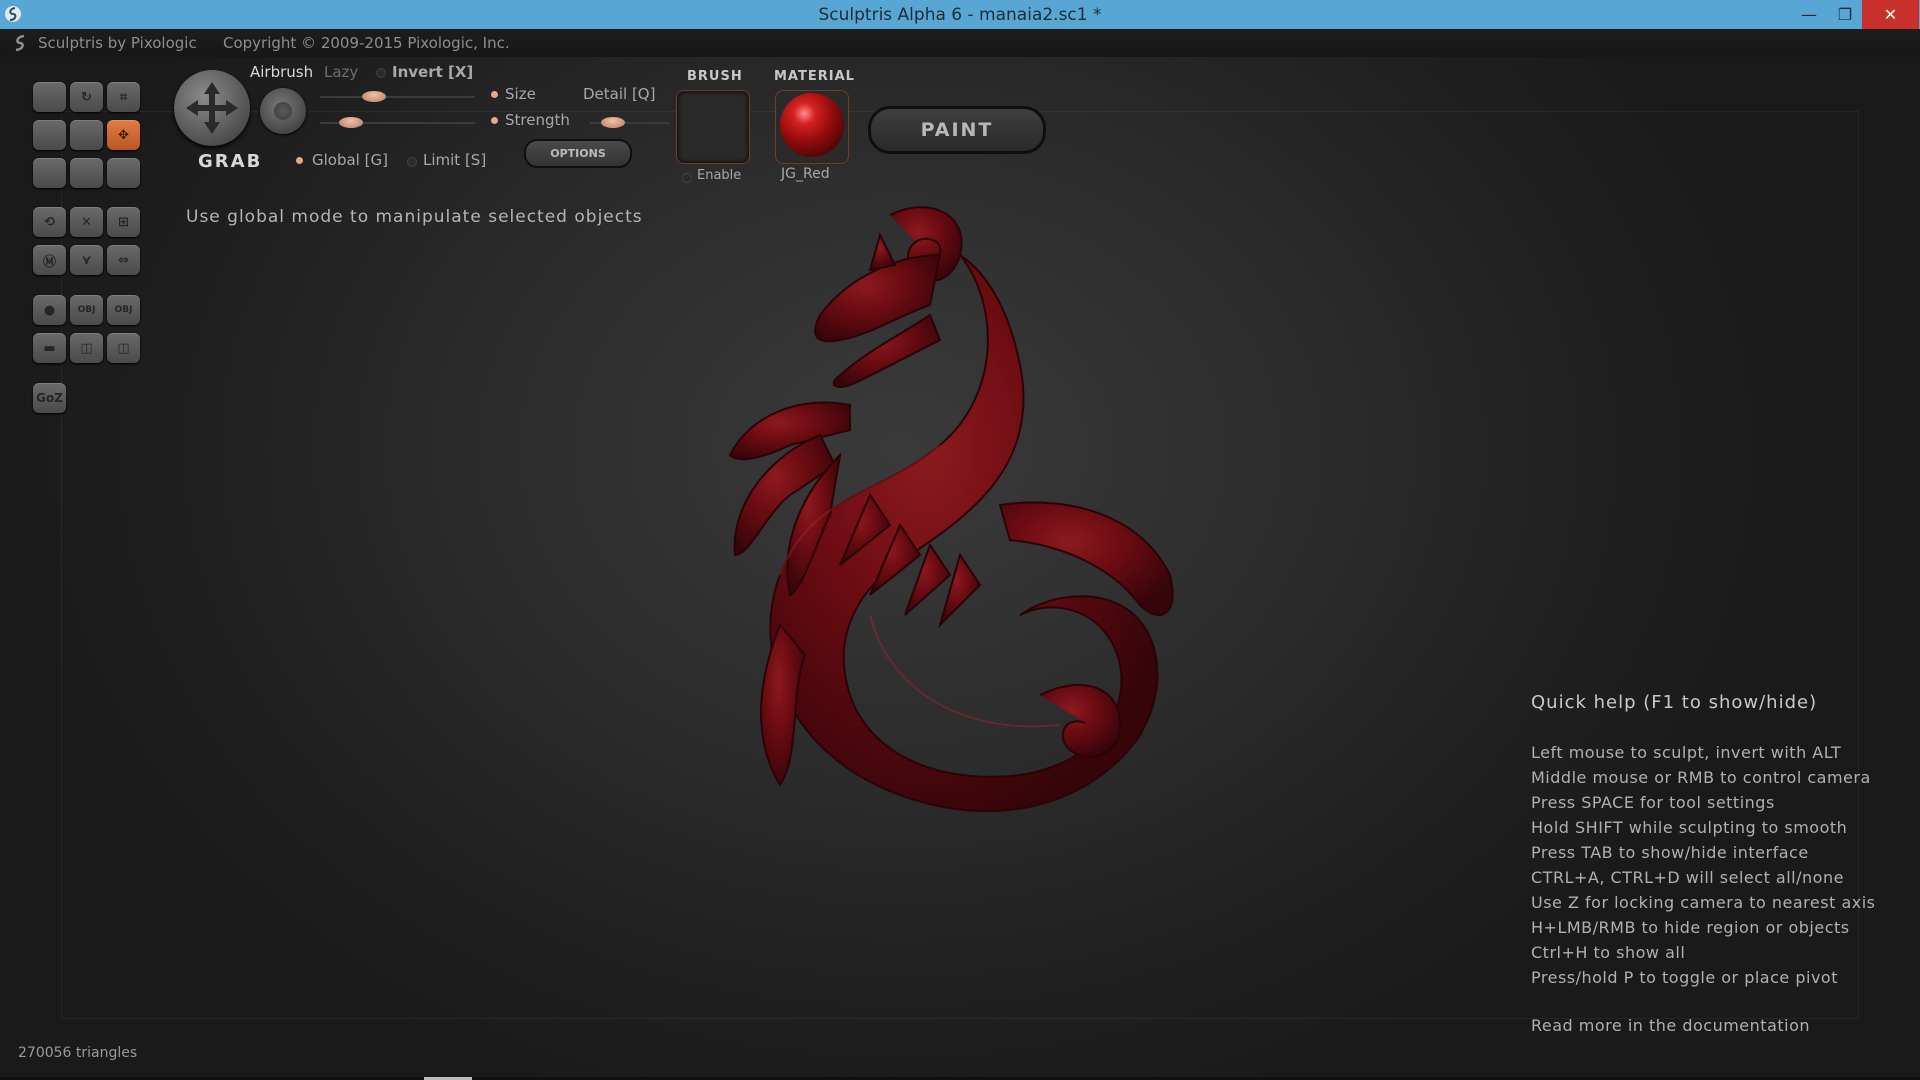 This screenshot has height=1080, width=1920. I want to click on mask-icon: Ⓜ, so click(49, 262).